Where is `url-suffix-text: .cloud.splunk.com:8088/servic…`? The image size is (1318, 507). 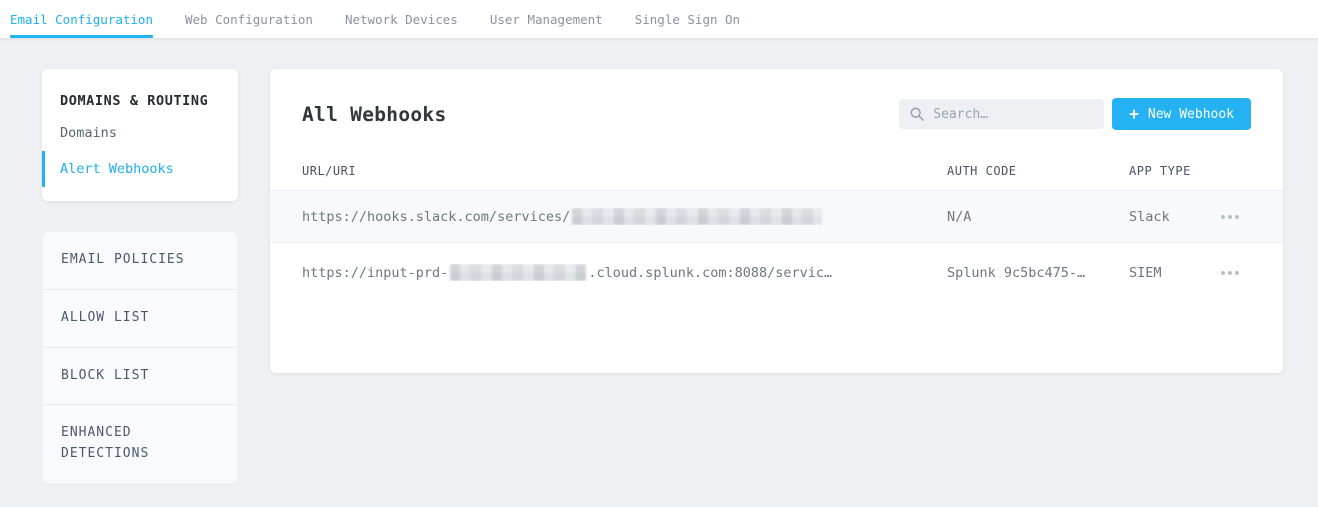
url-suffix-text: .cloud.splunk.com:8088/servic… is located at coordinates (710, 273).